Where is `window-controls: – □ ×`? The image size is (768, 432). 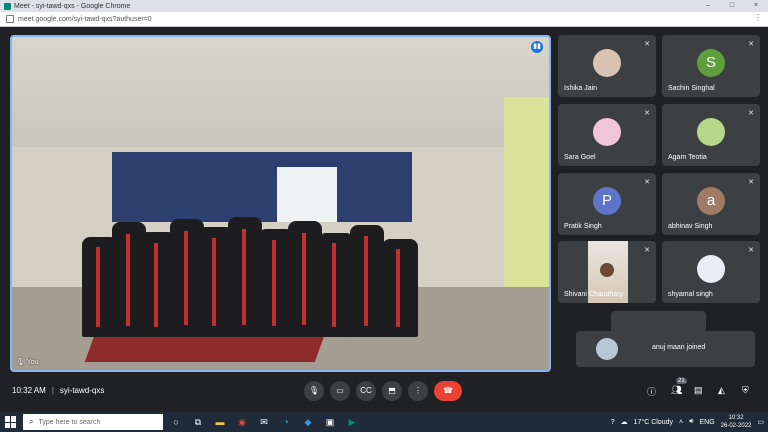
window-controls: – □ × is located at coordinates (732, 6).